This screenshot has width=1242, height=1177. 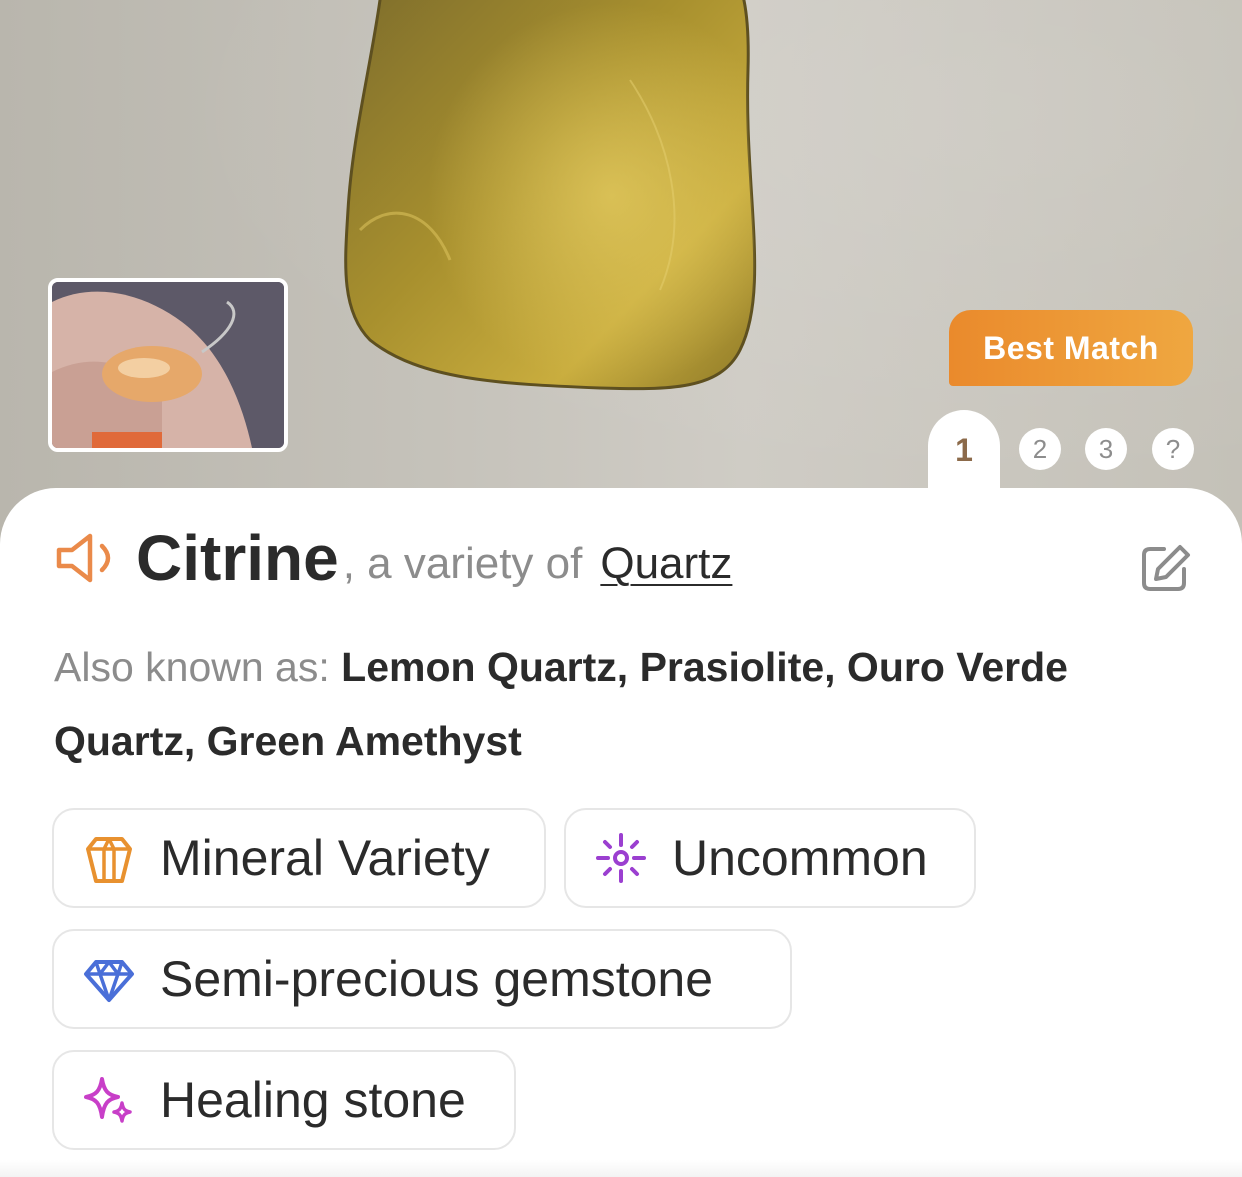 I want to click on result-title-row: Citrine , a variety of Quartz, so click(x=393, y=558).